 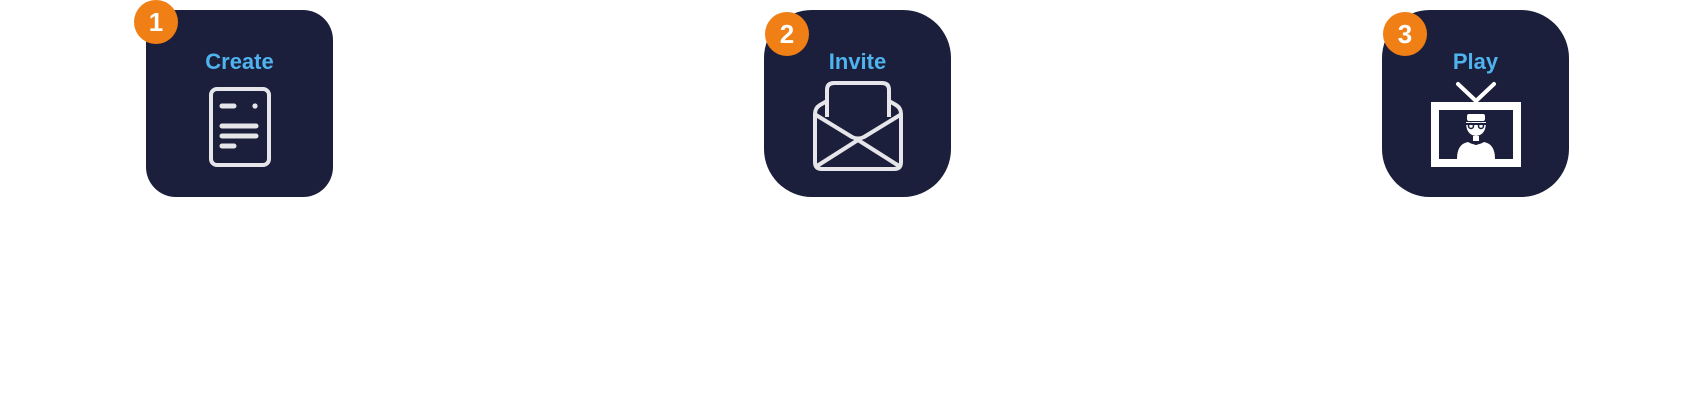 What do you see at coordinates (787, 34) in the screenshot?
I see `step-2-badge: 2` at bounding box center [787, 34].